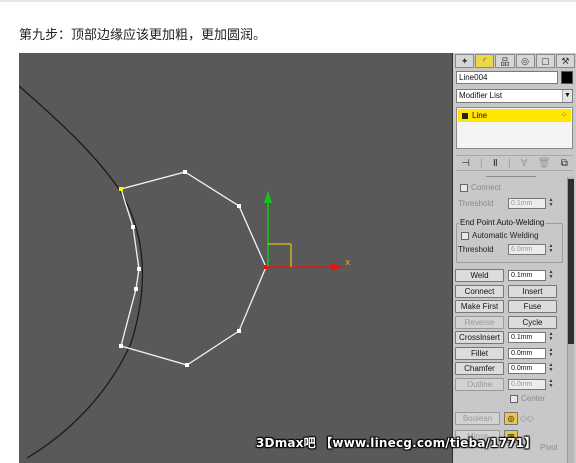 The height and width of the screenshot is (463, 576). What do you see at coordinates (511, 418) in the screenshot?
I see `boolean-union-icon: ◎` at bounding box center [511, 418].